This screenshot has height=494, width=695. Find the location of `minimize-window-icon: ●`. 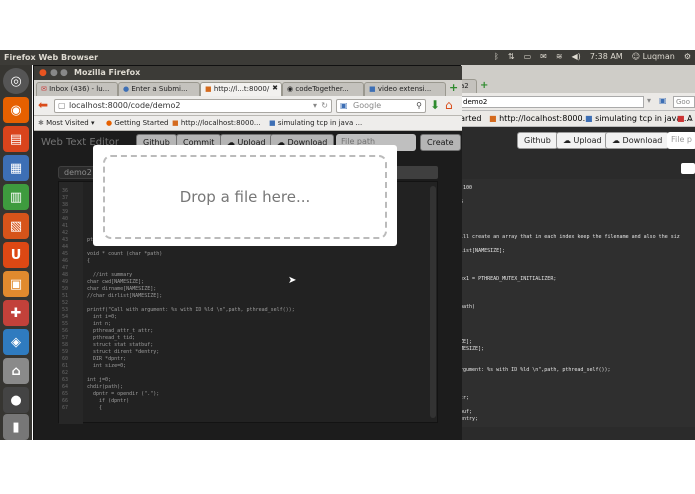

minimize-window-icon: ● is located at coordinates (54, 73).